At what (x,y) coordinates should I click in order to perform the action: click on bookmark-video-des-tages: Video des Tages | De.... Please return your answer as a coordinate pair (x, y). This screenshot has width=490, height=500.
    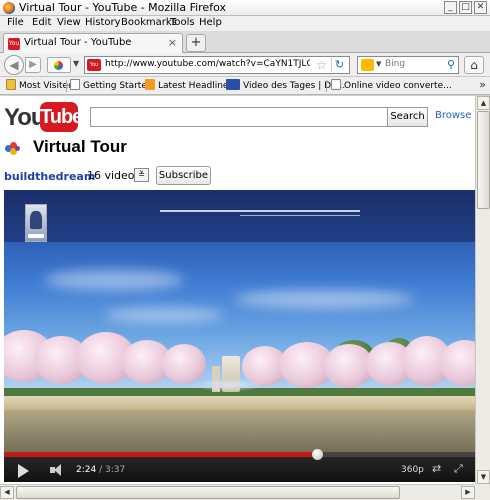
    Looking at the image, I should click on (285, 85).